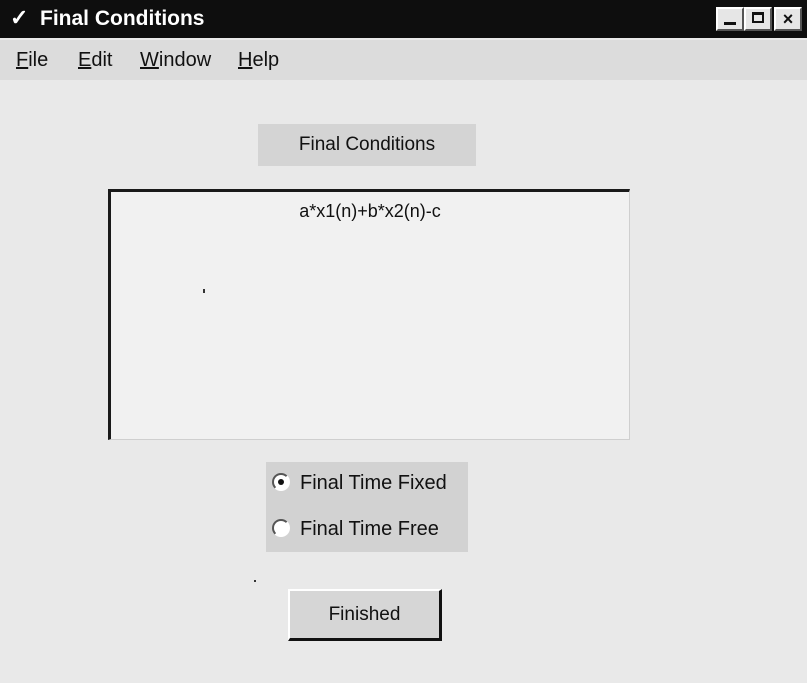 This screenshot has width=807, height=683. Describe the element at coordinates (403, 19) in the screenshot. I see `title-bar: ✓ Final Conditions ×` at that location.